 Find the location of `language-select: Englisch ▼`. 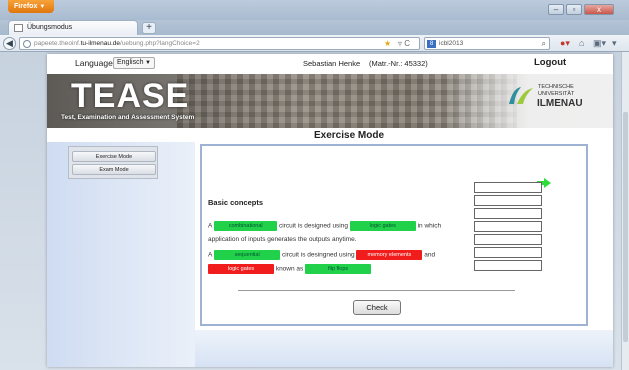

language-select: Englisch ▼ is located at coordinates (134, 63).